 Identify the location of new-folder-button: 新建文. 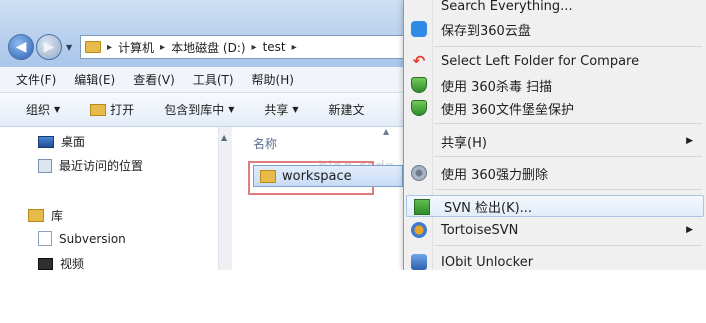
(347, 109).